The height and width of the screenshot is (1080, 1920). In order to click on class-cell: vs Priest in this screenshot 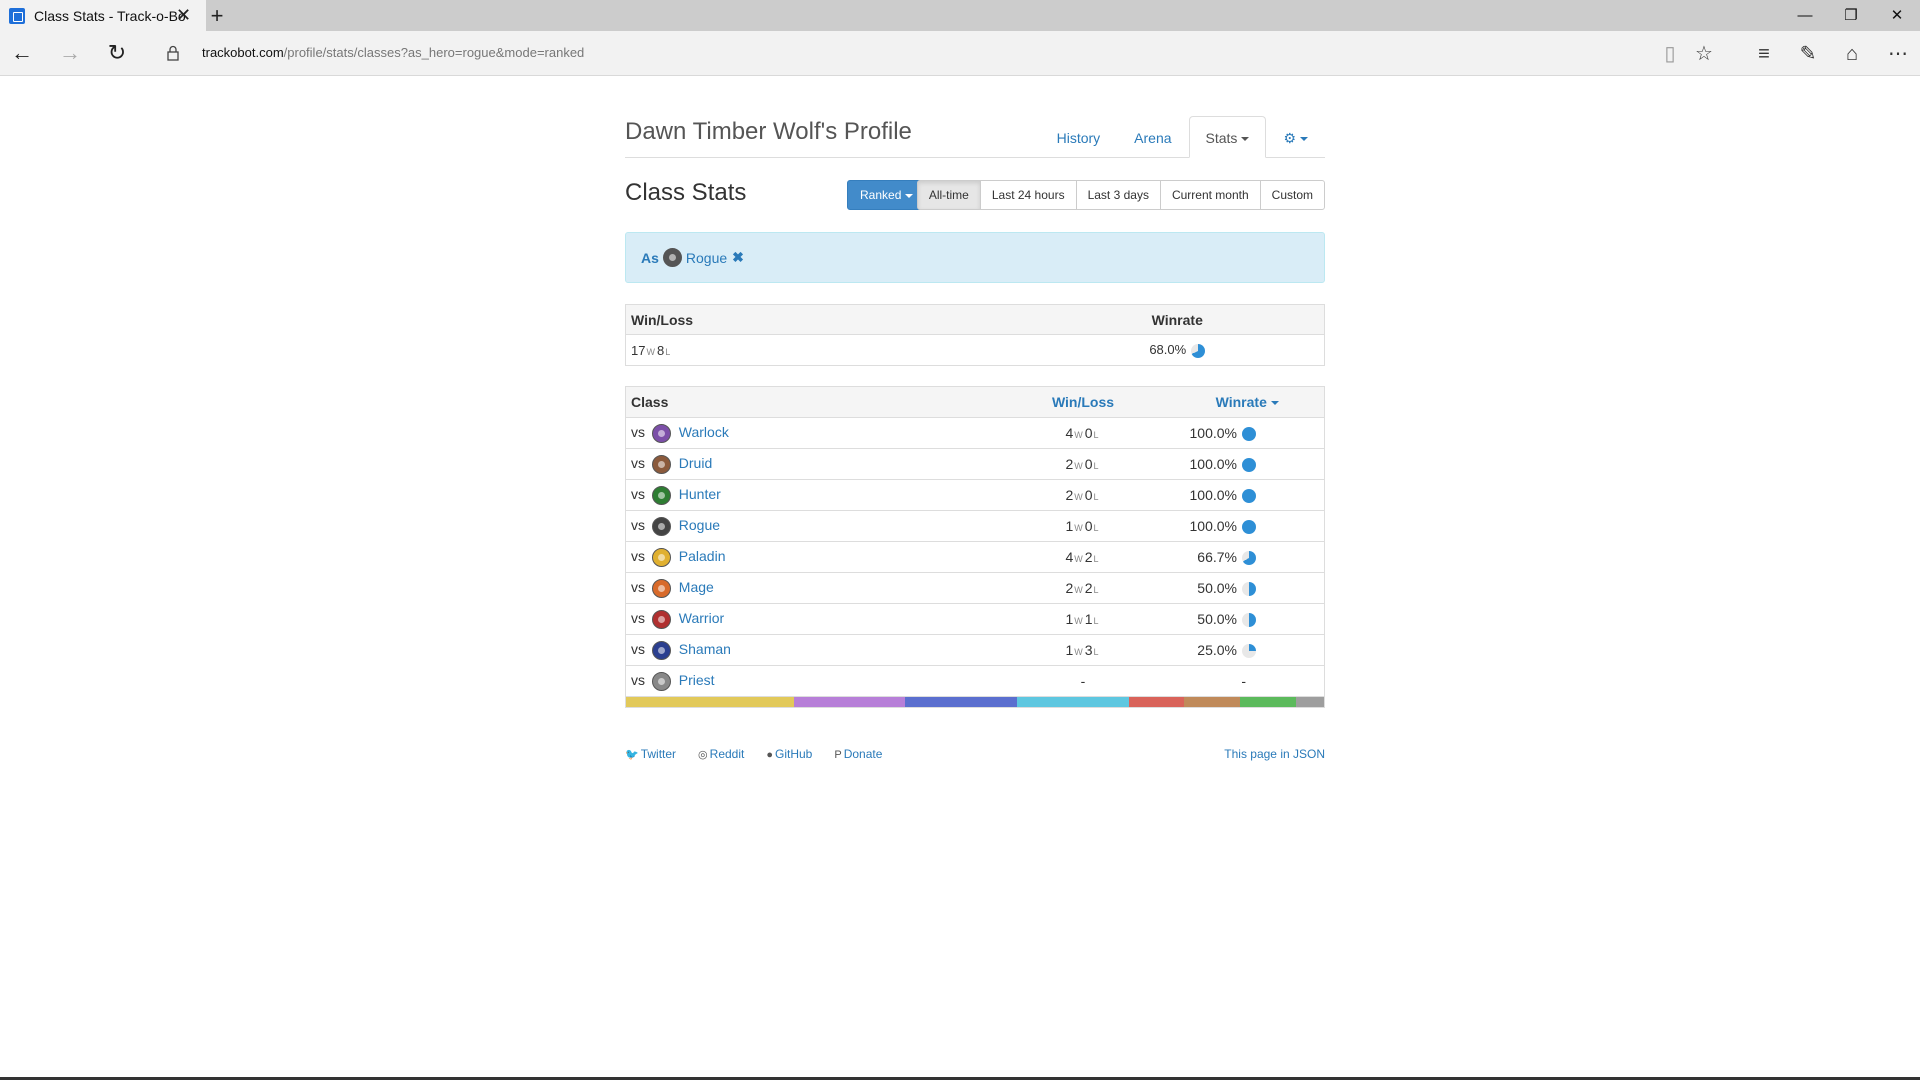, I will do `click(810, 681)`.